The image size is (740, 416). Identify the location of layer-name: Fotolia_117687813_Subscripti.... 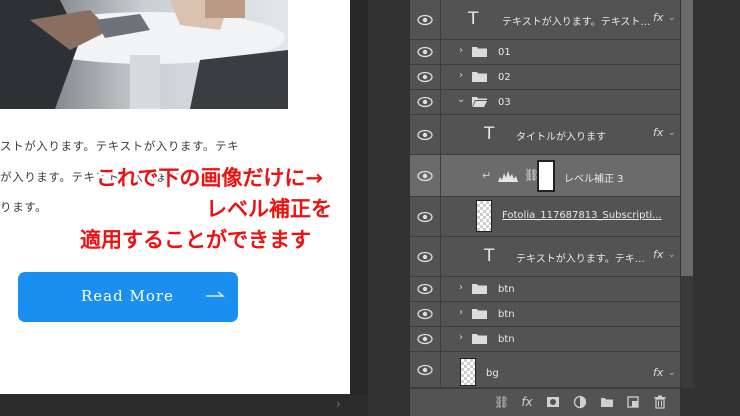
(582, 215).